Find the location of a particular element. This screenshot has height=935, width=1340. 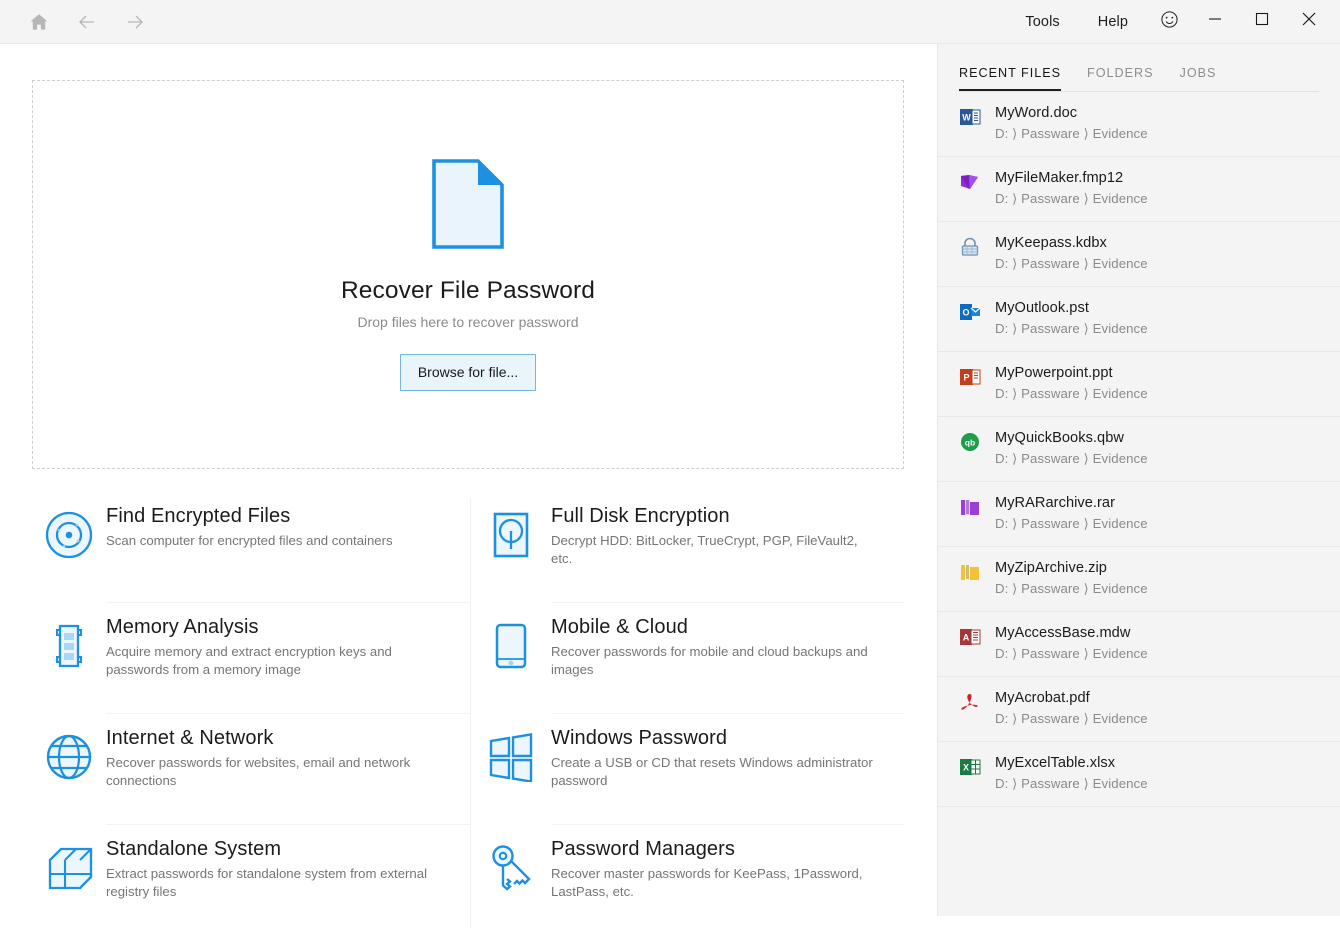

menu-group: Tools Help is located at coordinates (1173, 22).